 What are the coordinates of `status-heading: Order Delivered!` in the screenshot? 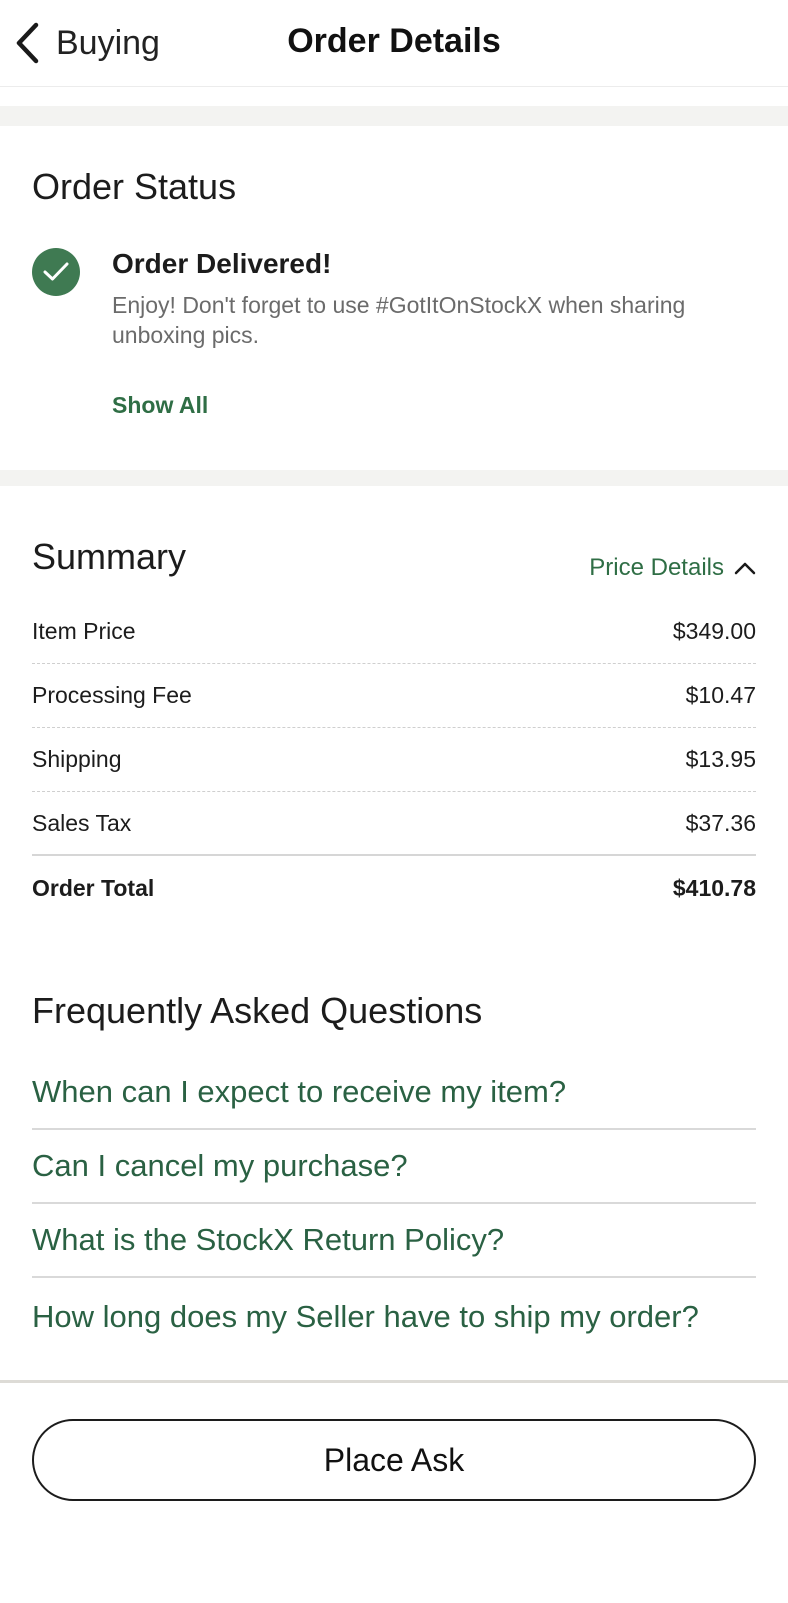 It's located at (222, 263).